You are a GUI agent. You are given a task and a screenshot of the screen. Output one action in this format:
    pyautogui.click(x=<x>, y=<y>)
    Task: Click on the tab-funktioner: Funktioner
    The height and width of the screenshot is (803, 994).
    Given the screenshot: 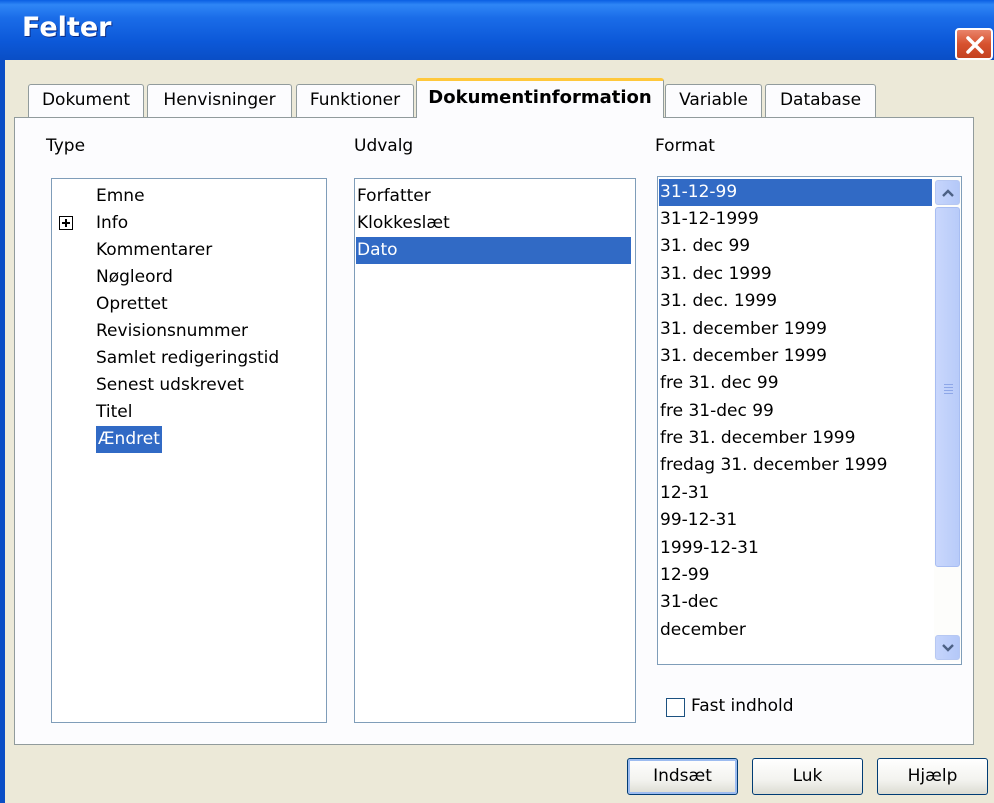 What is the action you would take?
    pyautogui.click(x=355, y=100)
    